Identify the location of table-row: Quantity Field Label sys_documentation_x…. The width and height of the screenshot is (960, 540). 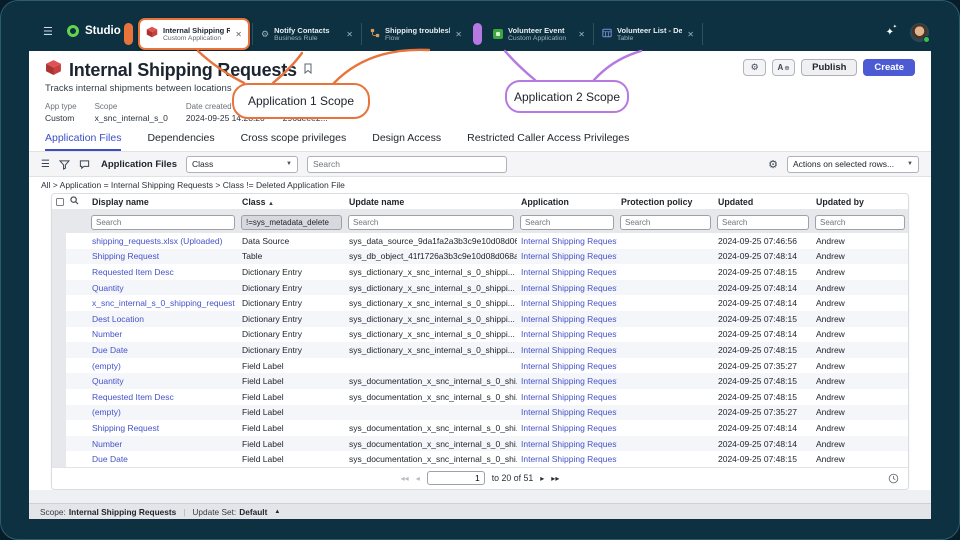
(480, 381).